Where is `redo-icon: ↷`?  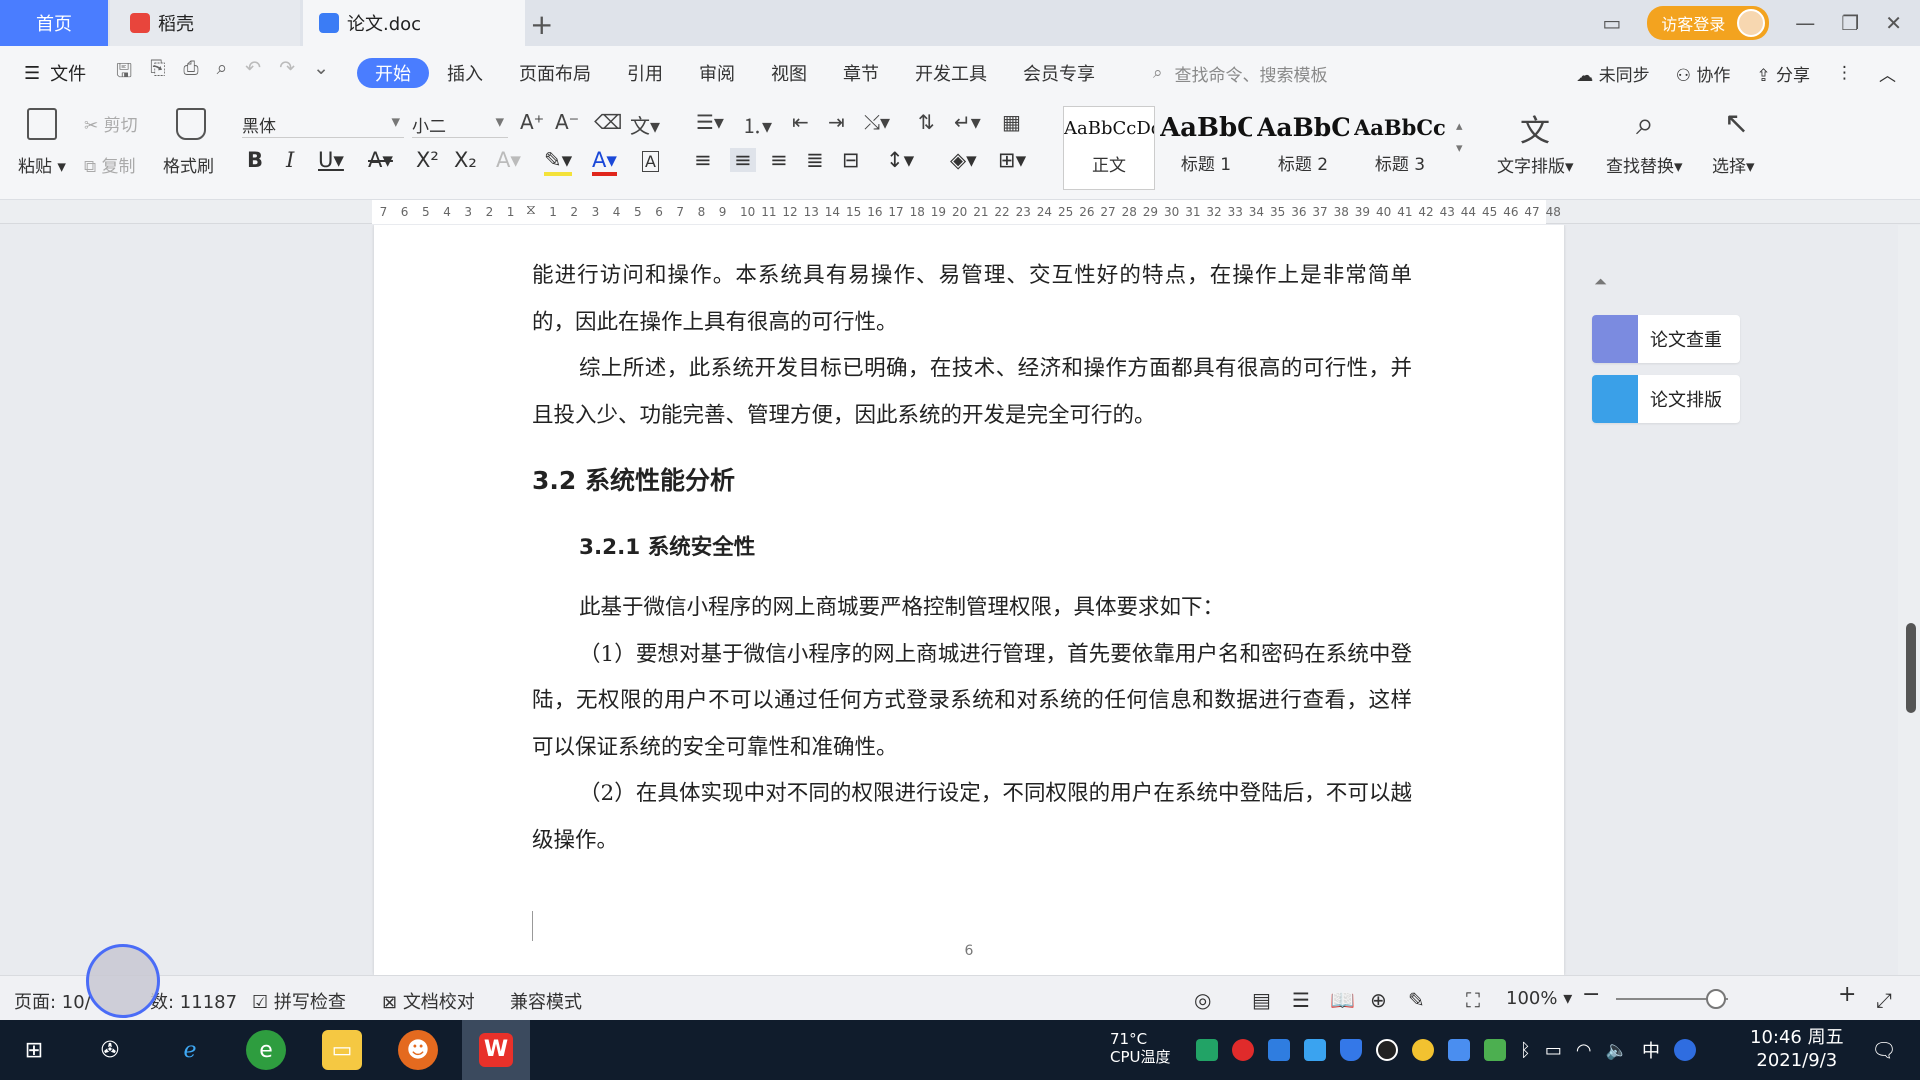
redo-icon: ↷ is located at coordinates (287, 73).